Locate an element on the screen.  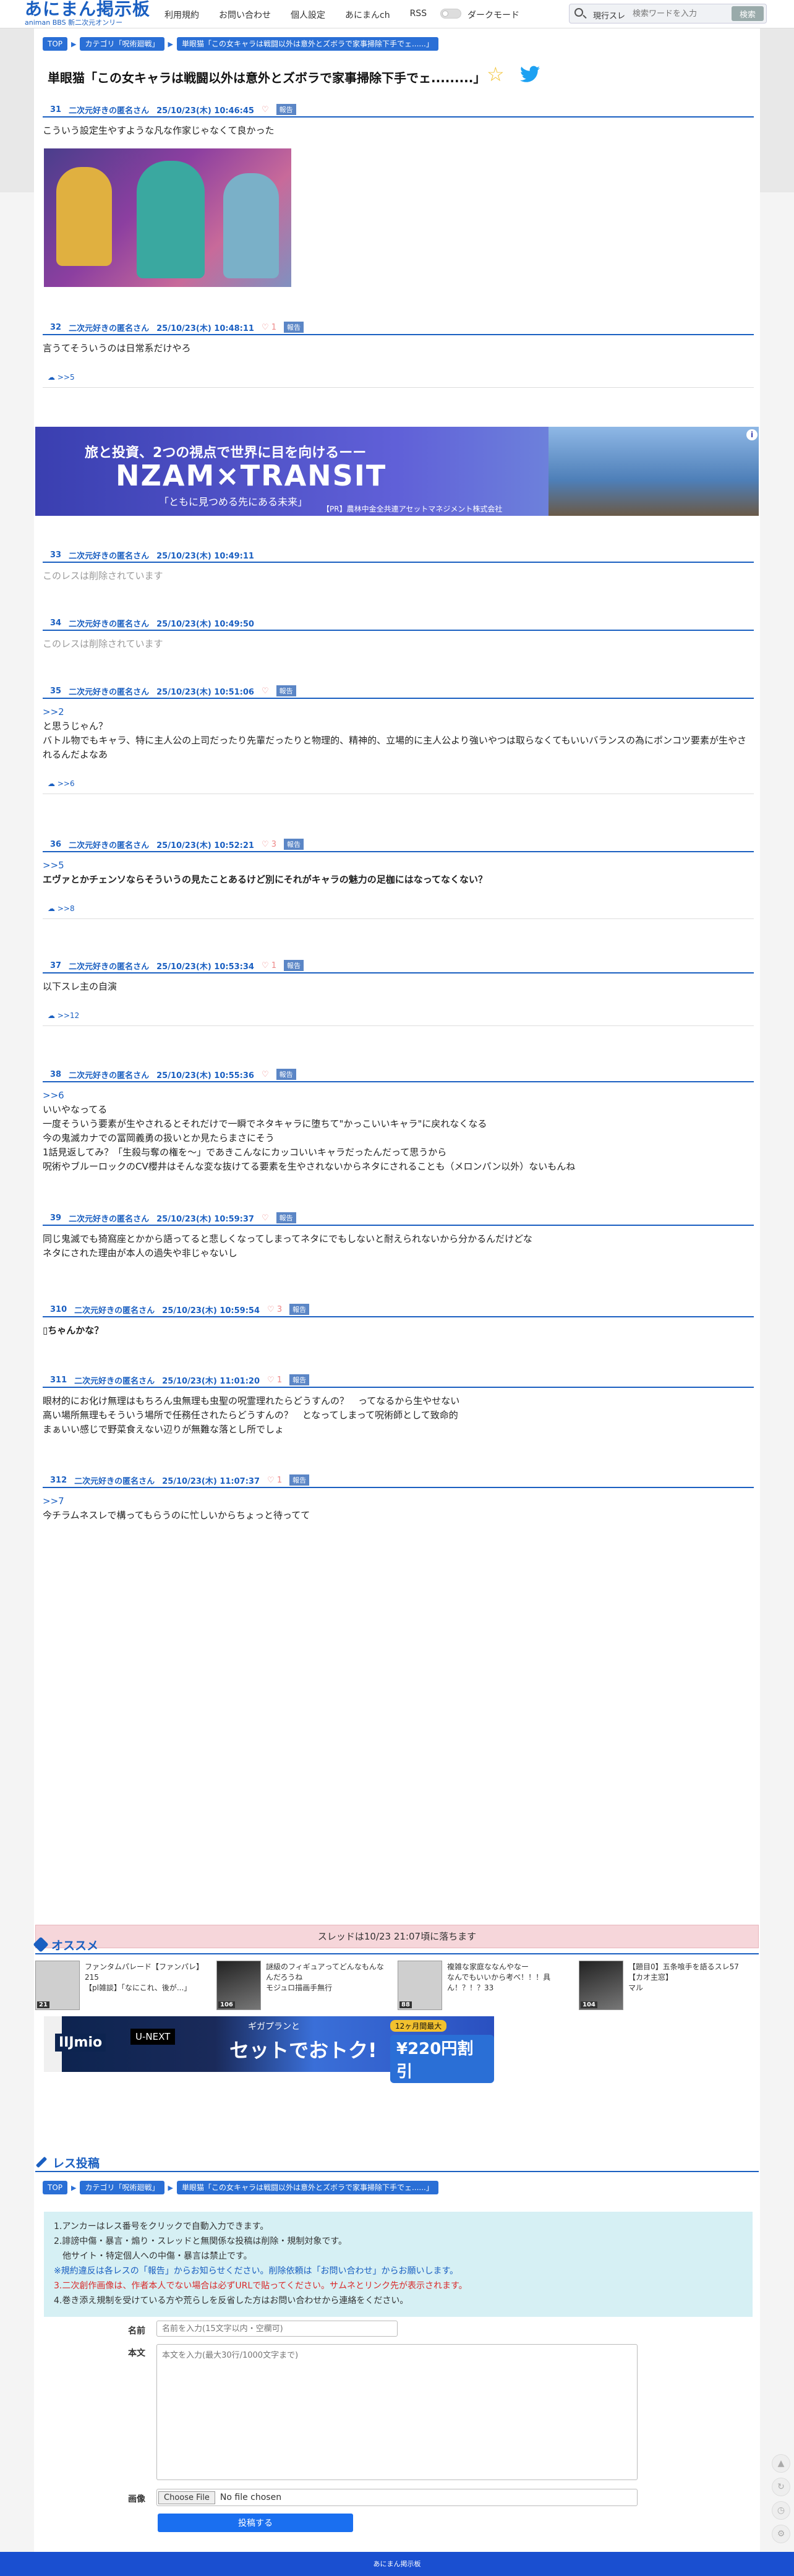
post-form-heading: レス投稿 is located at coordinates (397, 2163).